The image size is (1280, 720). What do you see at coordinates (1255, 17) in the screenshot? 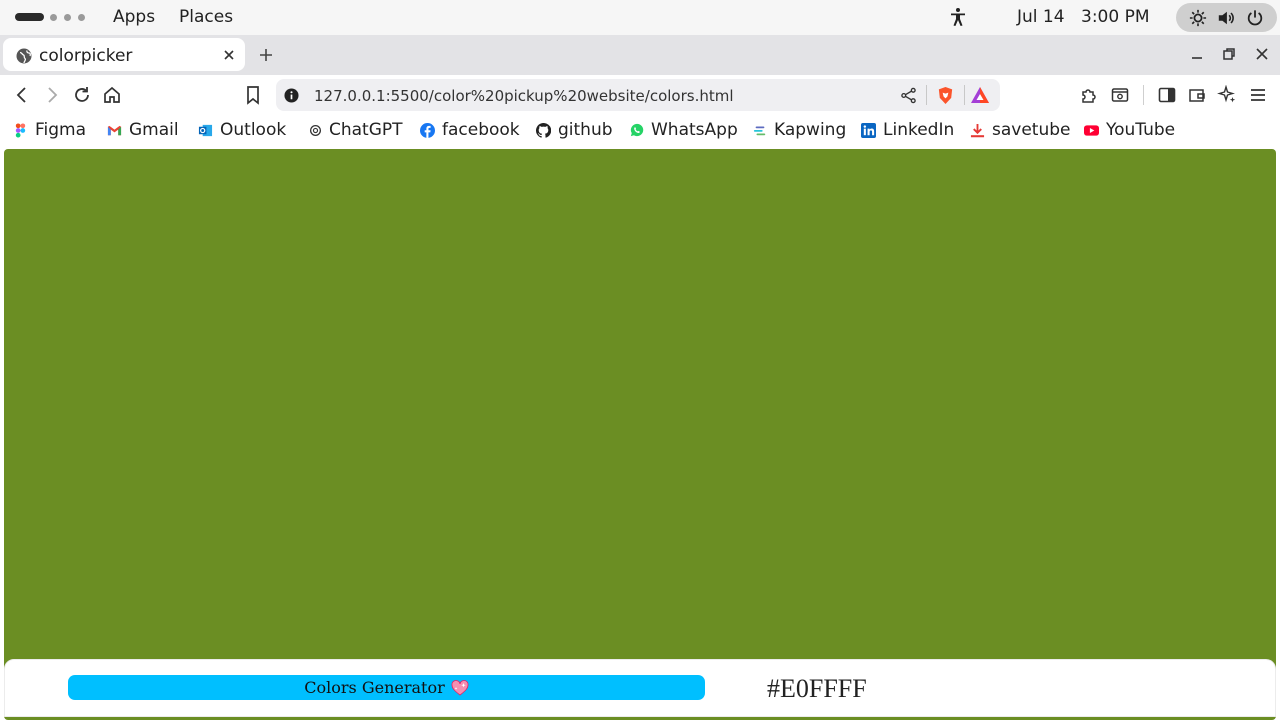
I see `power-icon` at bounding box center [1255, 17].